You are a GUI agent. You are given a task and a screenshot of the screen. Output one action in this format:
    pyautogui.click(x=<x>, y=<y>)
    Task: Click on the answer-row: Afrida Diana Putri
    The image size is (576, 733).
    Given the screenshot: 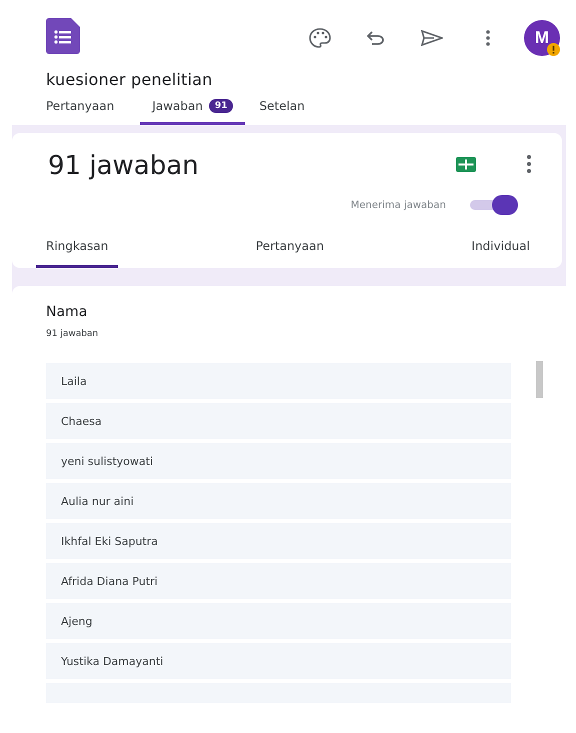 What is the action you would take?
    pyautogui.click(x=278, y=581)
    